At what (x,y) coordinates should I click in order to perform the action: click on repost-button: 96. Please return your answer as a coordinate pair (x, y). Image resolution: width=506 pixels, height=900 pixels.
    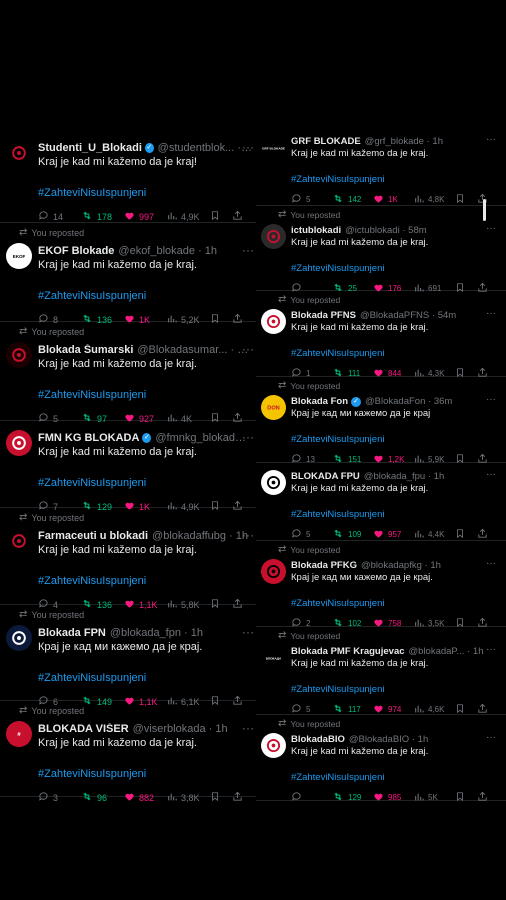
    Looking at the image, I should click on (102, 797).